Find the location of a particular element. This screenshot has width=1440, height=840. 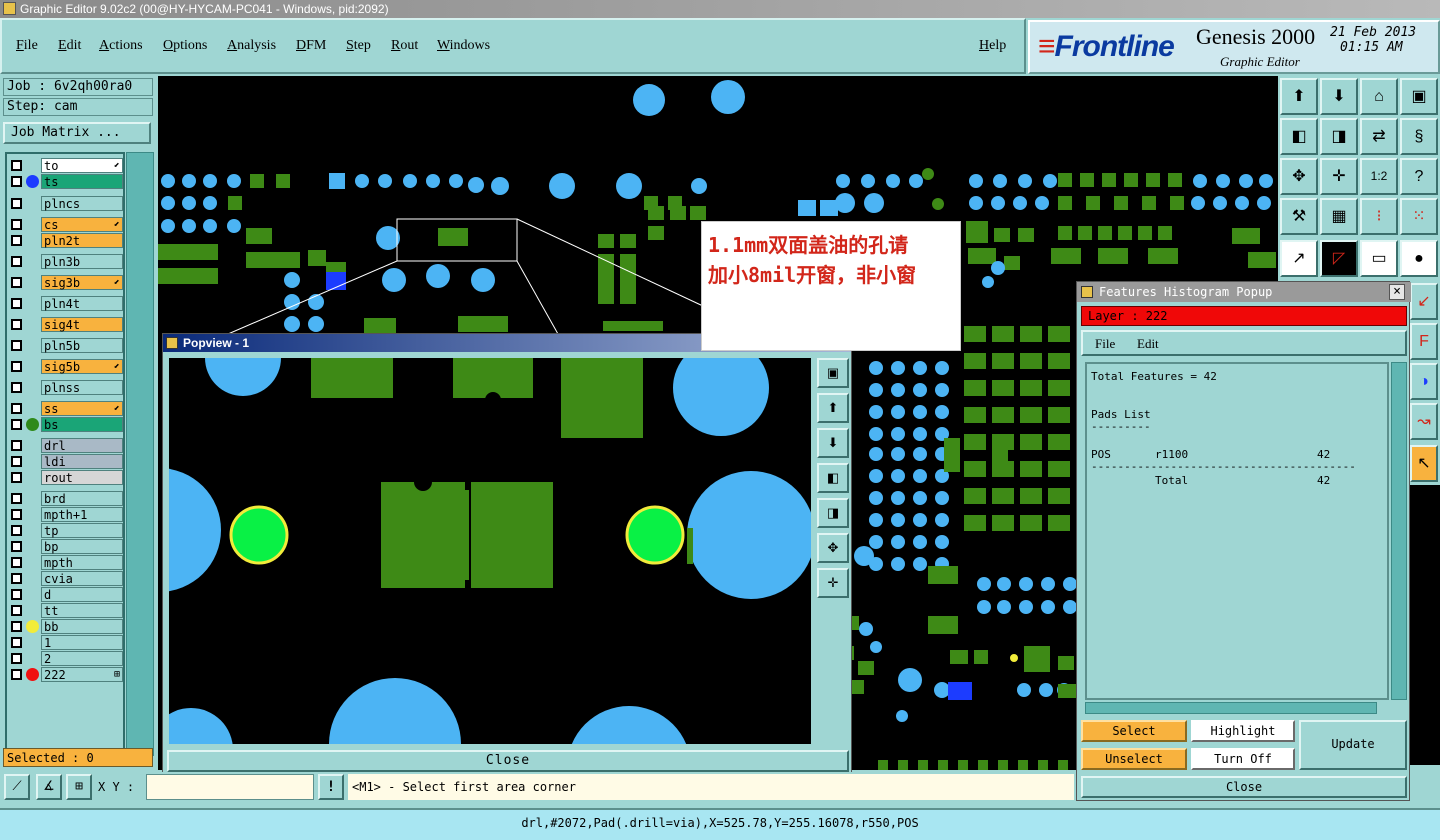

pv-up-icon: ⬆ is located at coordinates (833, 408).